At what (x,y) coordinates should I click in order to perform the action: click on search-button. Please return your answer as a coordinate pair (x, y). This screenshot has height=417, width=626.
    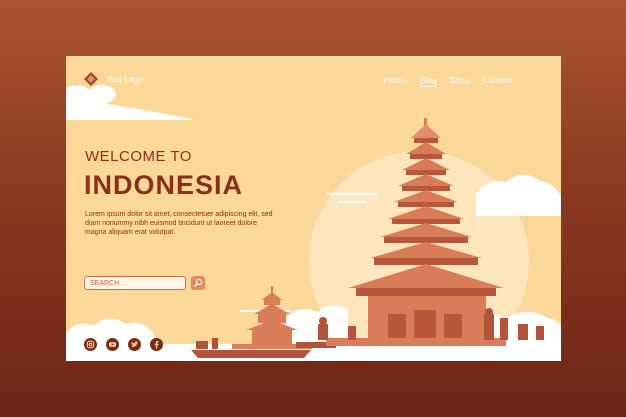
    Looking at the image, I should click on (198, 283).